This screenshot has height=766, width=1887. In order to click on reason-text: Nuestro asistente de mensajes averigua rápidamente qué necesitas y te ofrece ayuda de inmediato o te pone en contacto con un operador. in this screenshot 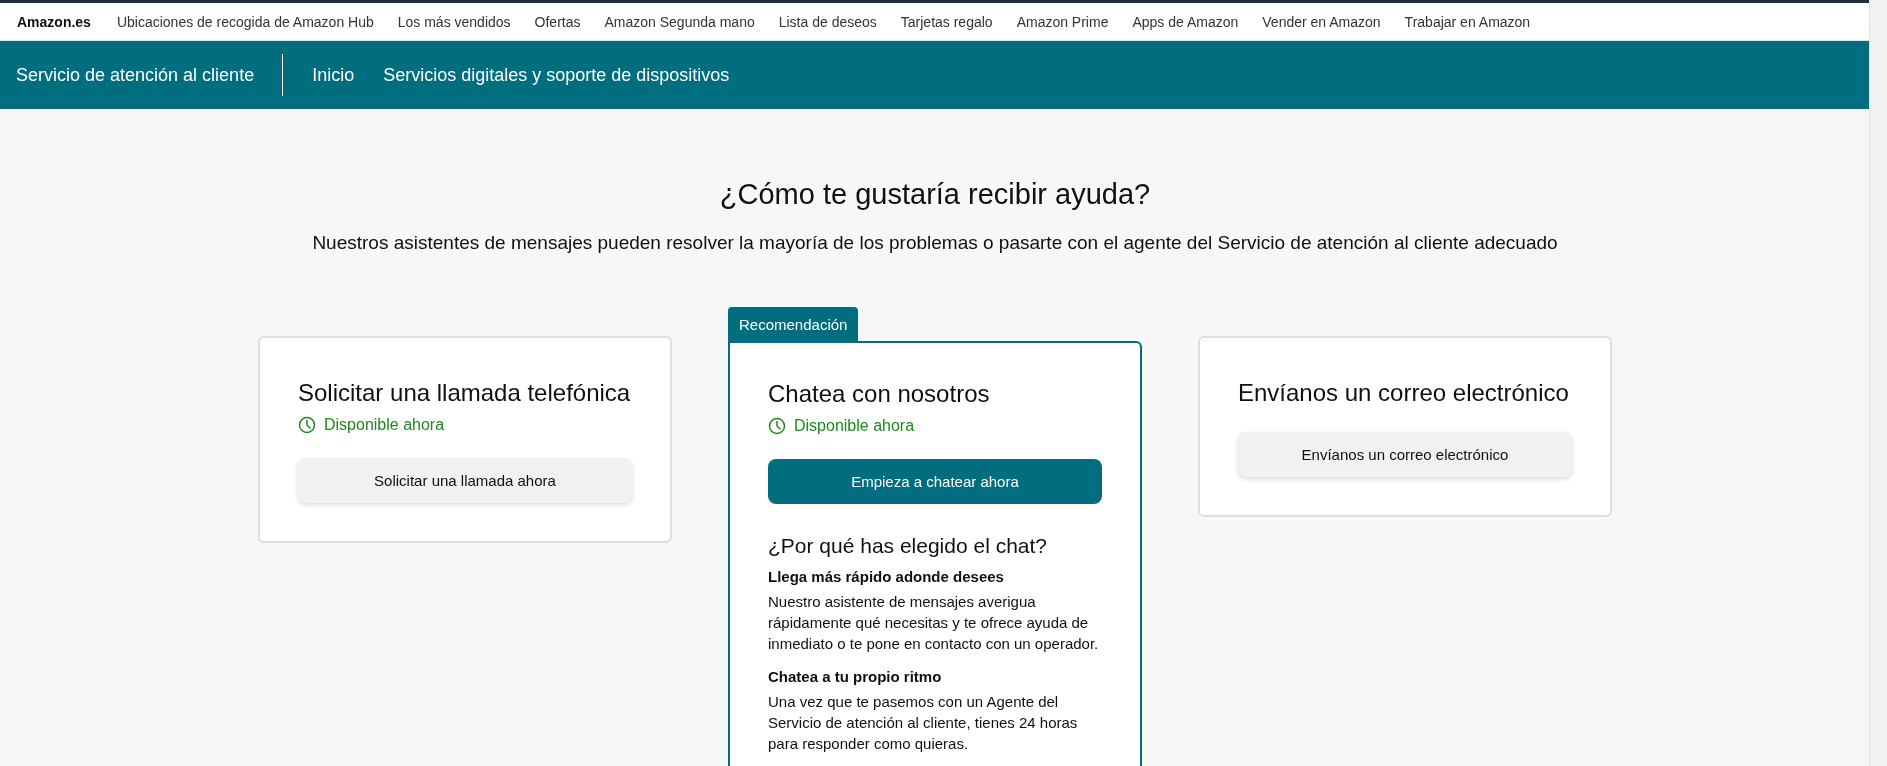, I will do `click(934, 623)`.